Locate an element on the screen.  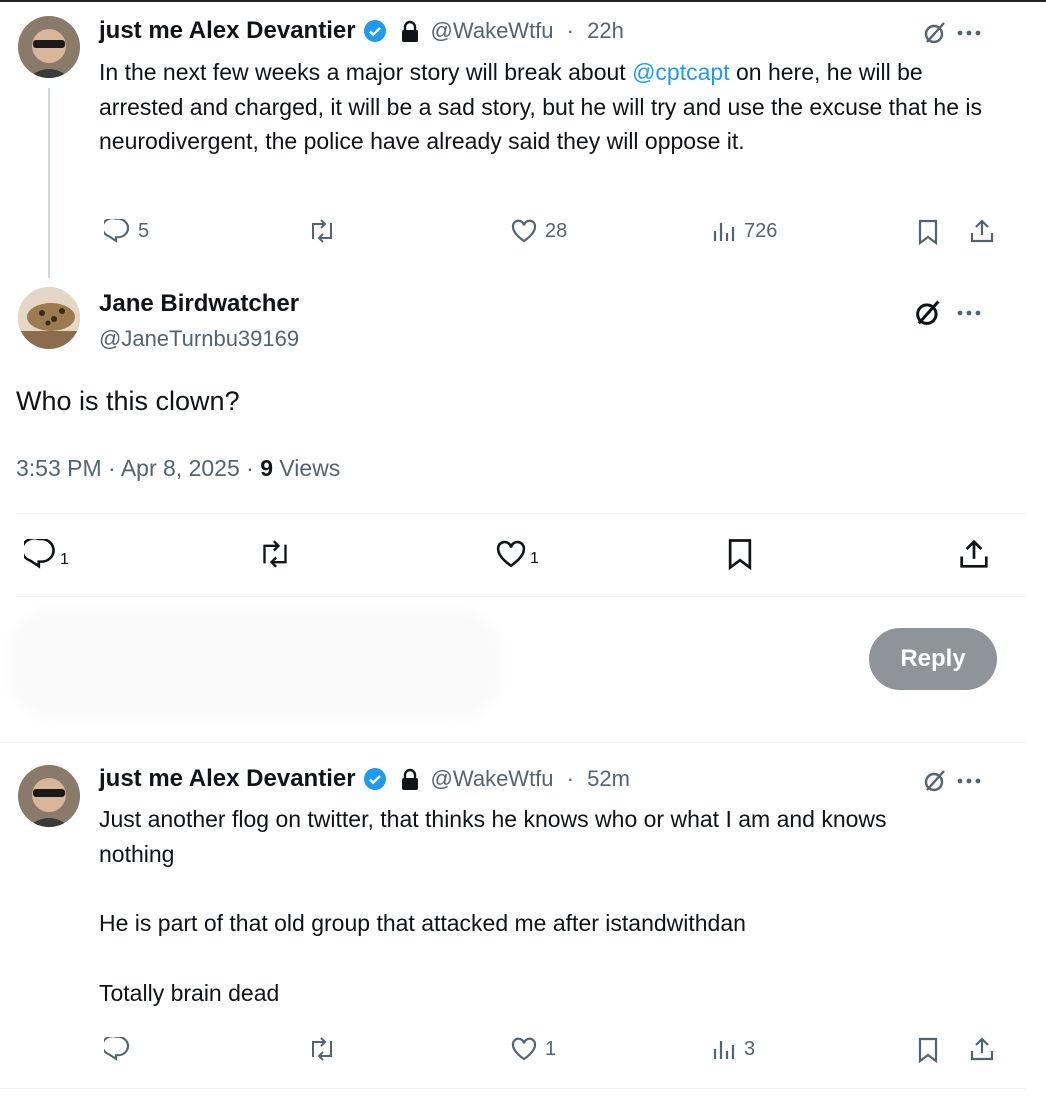
avatar-jane is located at coordinates (49, 318).